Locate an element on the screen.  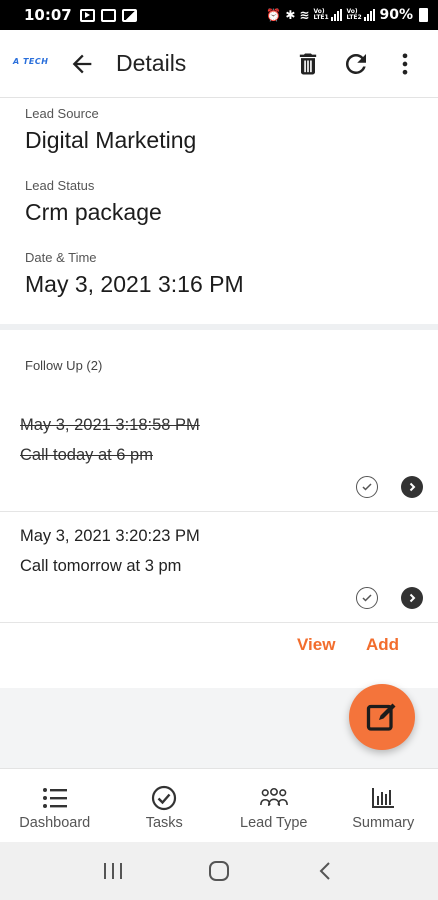
view-button: View is located at coordinates (316, 645).